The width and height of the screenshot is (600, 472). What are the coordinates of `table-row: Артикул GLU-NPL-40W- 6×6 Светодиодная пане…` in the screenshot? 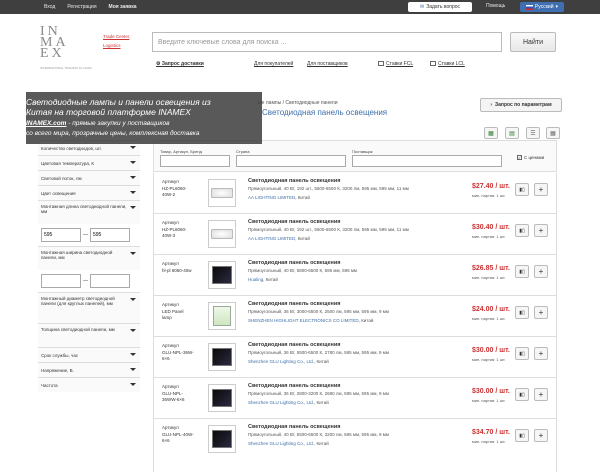 It's located at (355, 445).